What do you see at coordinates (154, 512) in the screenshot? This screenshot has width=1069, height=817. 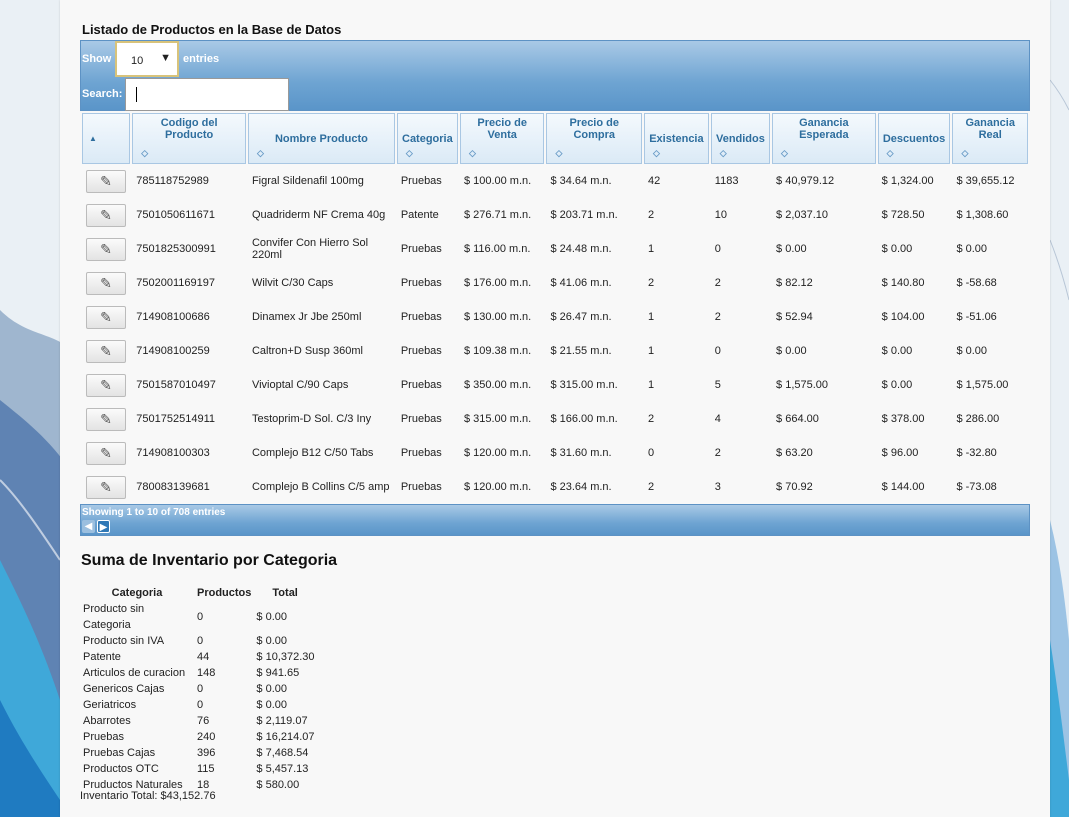 I see `pagination-info: Showing 1 to 10 of 708 entries` at bounding box center [154, 512].